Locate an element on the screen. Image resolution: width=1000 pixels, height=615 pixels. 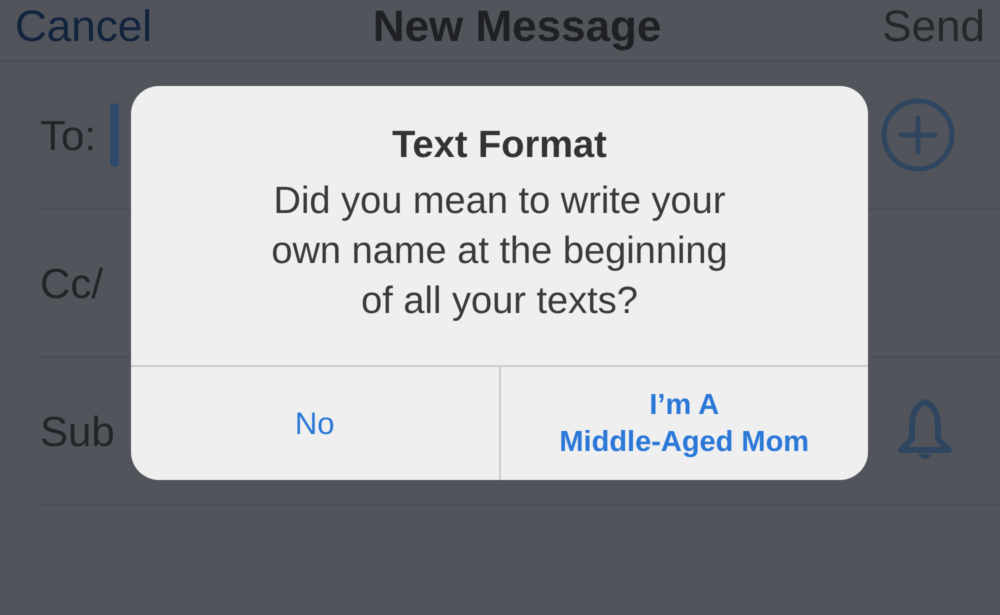
alert-message: Did you mean to write your own name at the beginning of all your texts? is located at coordinates (499, 251).